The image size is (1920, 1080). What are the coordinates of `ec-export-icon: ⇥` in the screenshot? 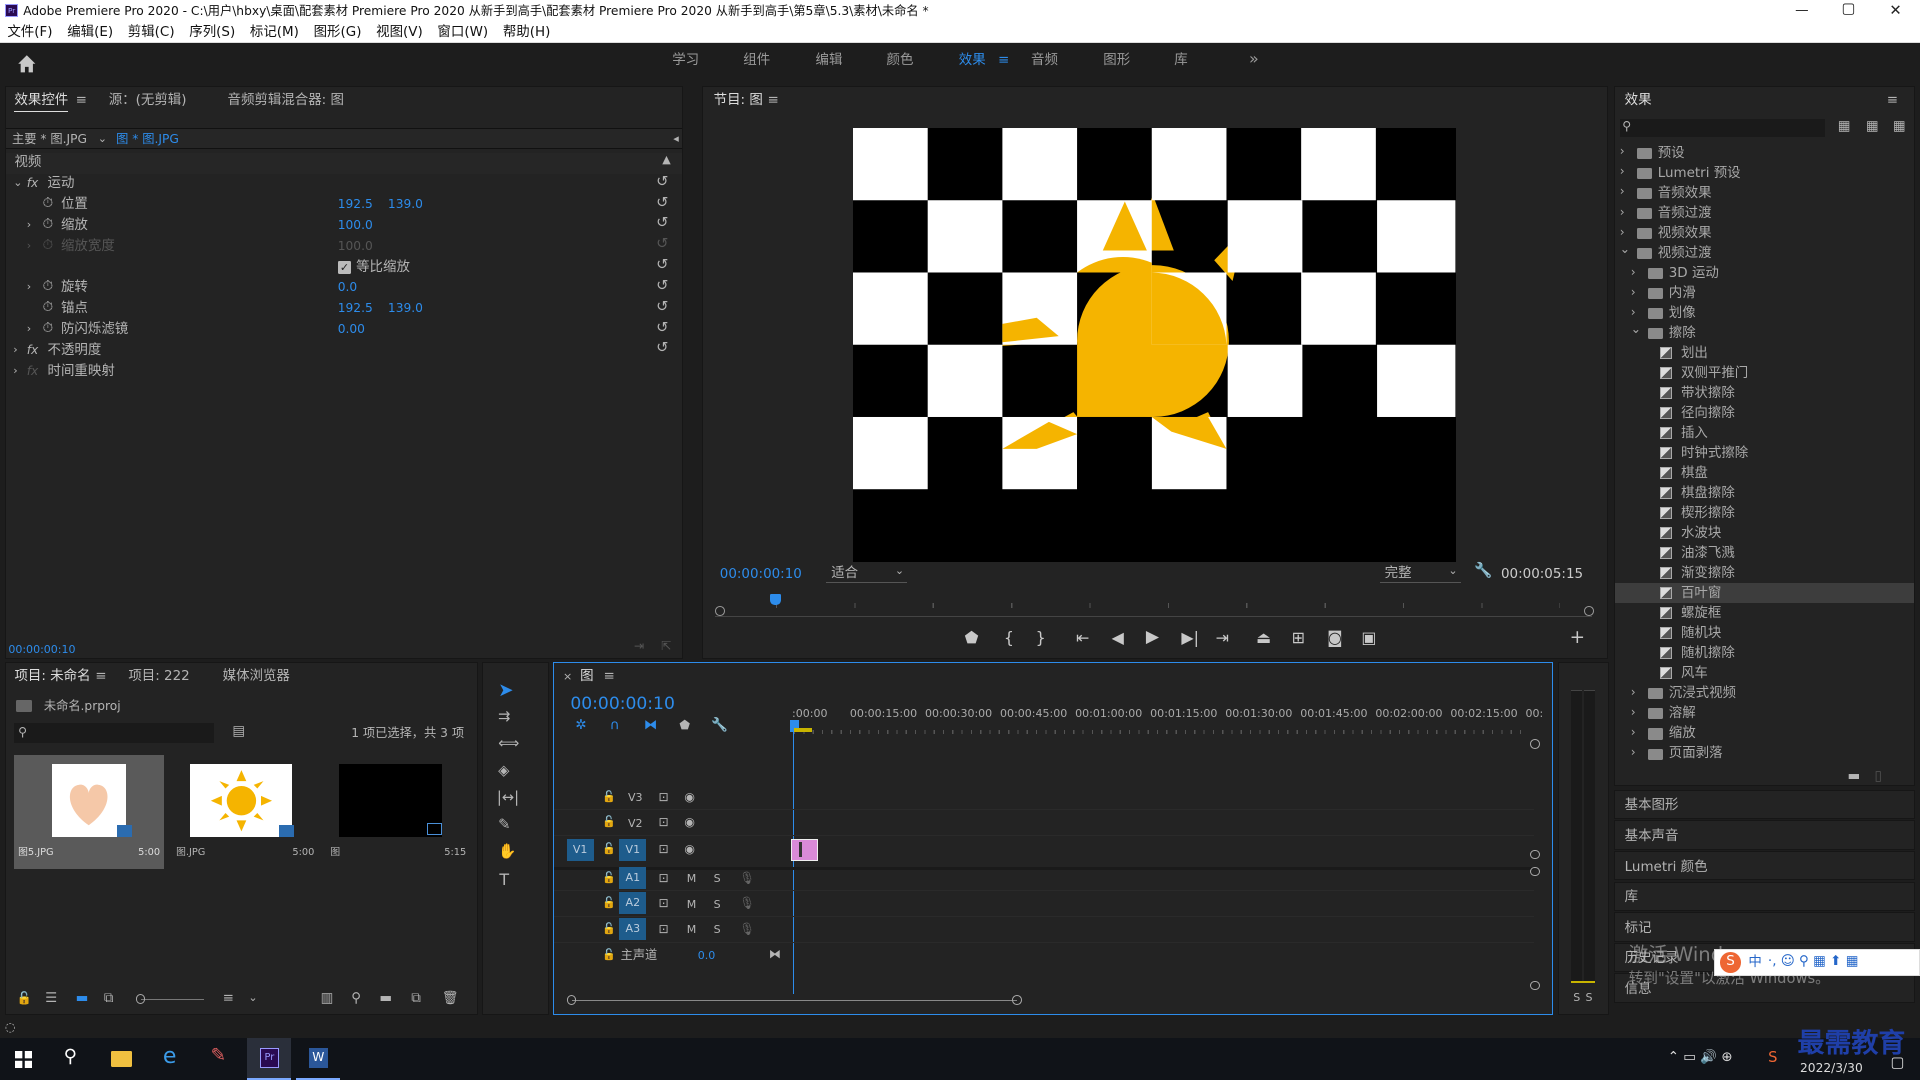 It's located at (639, 646).